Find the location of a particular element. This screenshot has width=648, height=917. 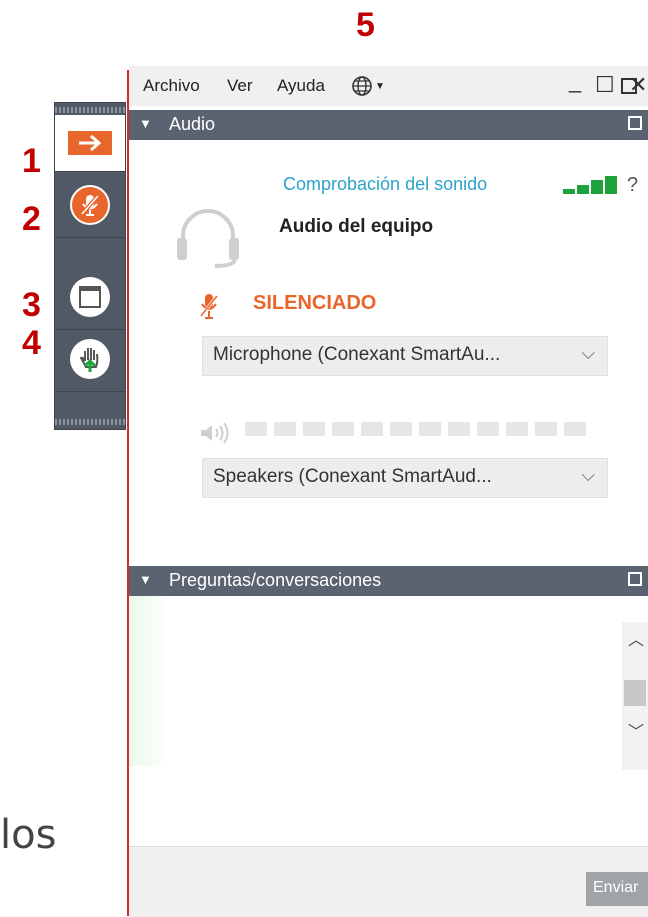

callout-3: 3 is located at coordinates (31, 305).